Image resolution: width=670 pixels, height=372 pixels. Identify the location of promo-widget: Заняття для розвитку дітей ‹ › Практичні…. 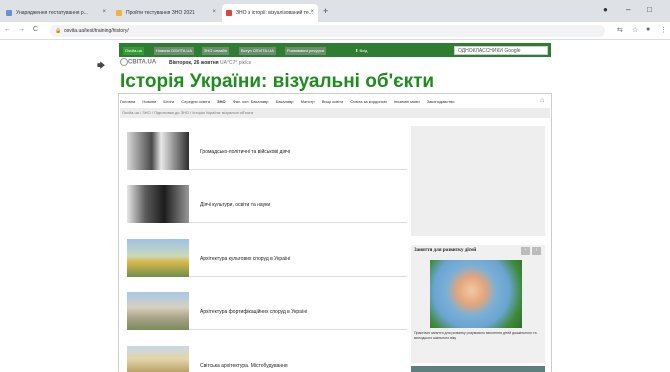
(478, 304).